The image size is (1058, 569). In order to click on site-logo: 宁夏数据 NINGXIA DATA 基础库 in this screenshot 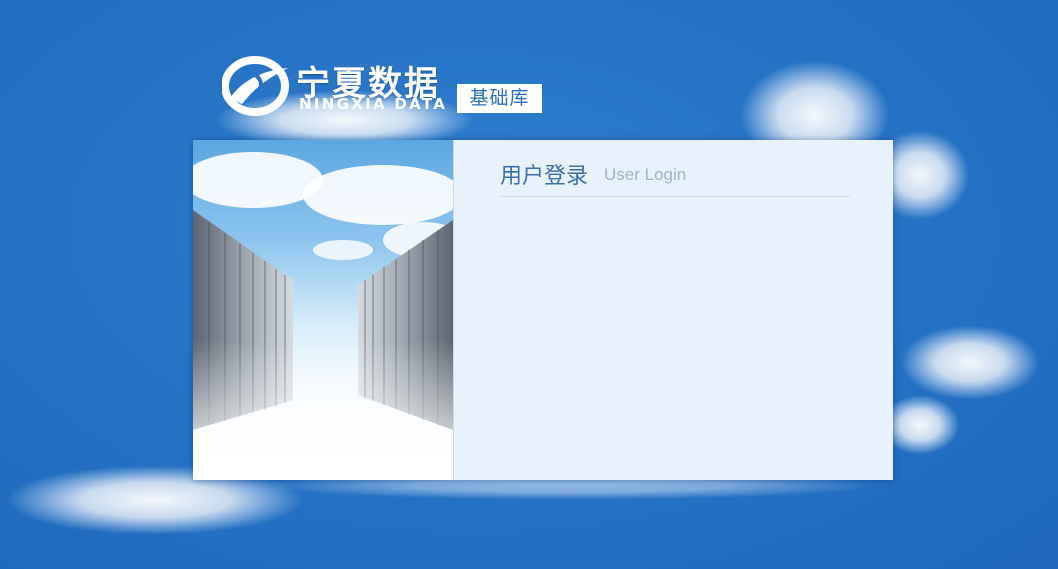, I will do `click(387, 87)`.